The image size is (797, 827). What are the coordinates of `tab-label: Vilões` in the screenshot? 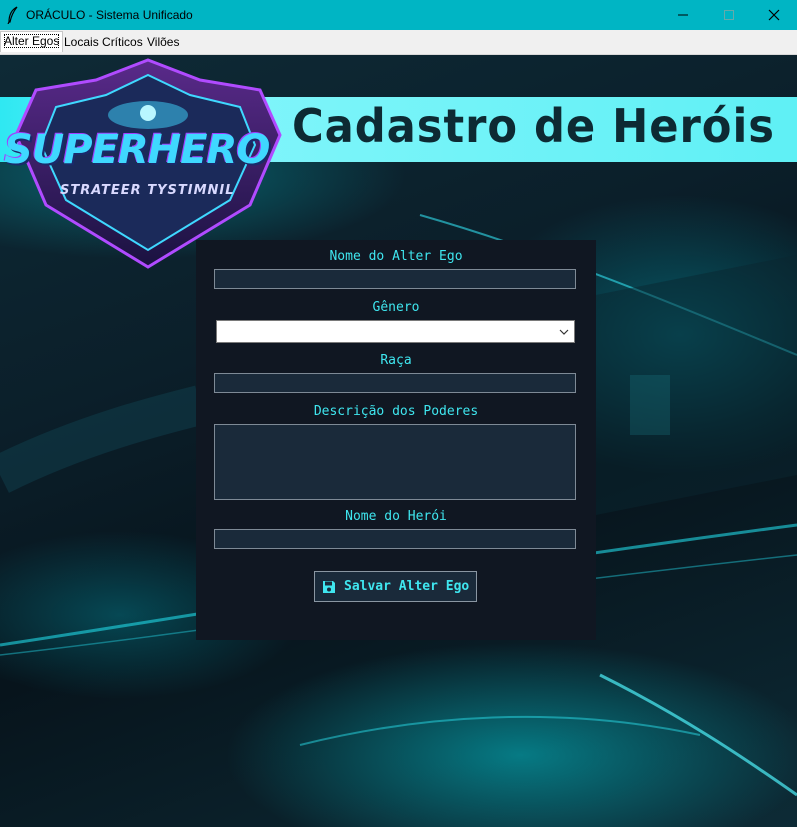 It's located at (163, 42).